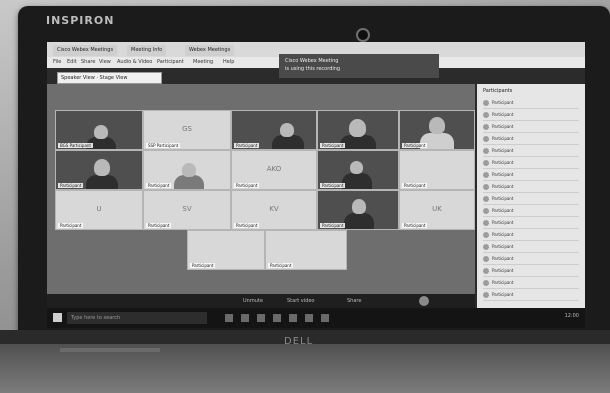 The width and height of the screenshot is (610, 393). What do you see at coordinates (57, 62) in the screenshot?
I see `menu-file: File` at bounding box center [57, 62].